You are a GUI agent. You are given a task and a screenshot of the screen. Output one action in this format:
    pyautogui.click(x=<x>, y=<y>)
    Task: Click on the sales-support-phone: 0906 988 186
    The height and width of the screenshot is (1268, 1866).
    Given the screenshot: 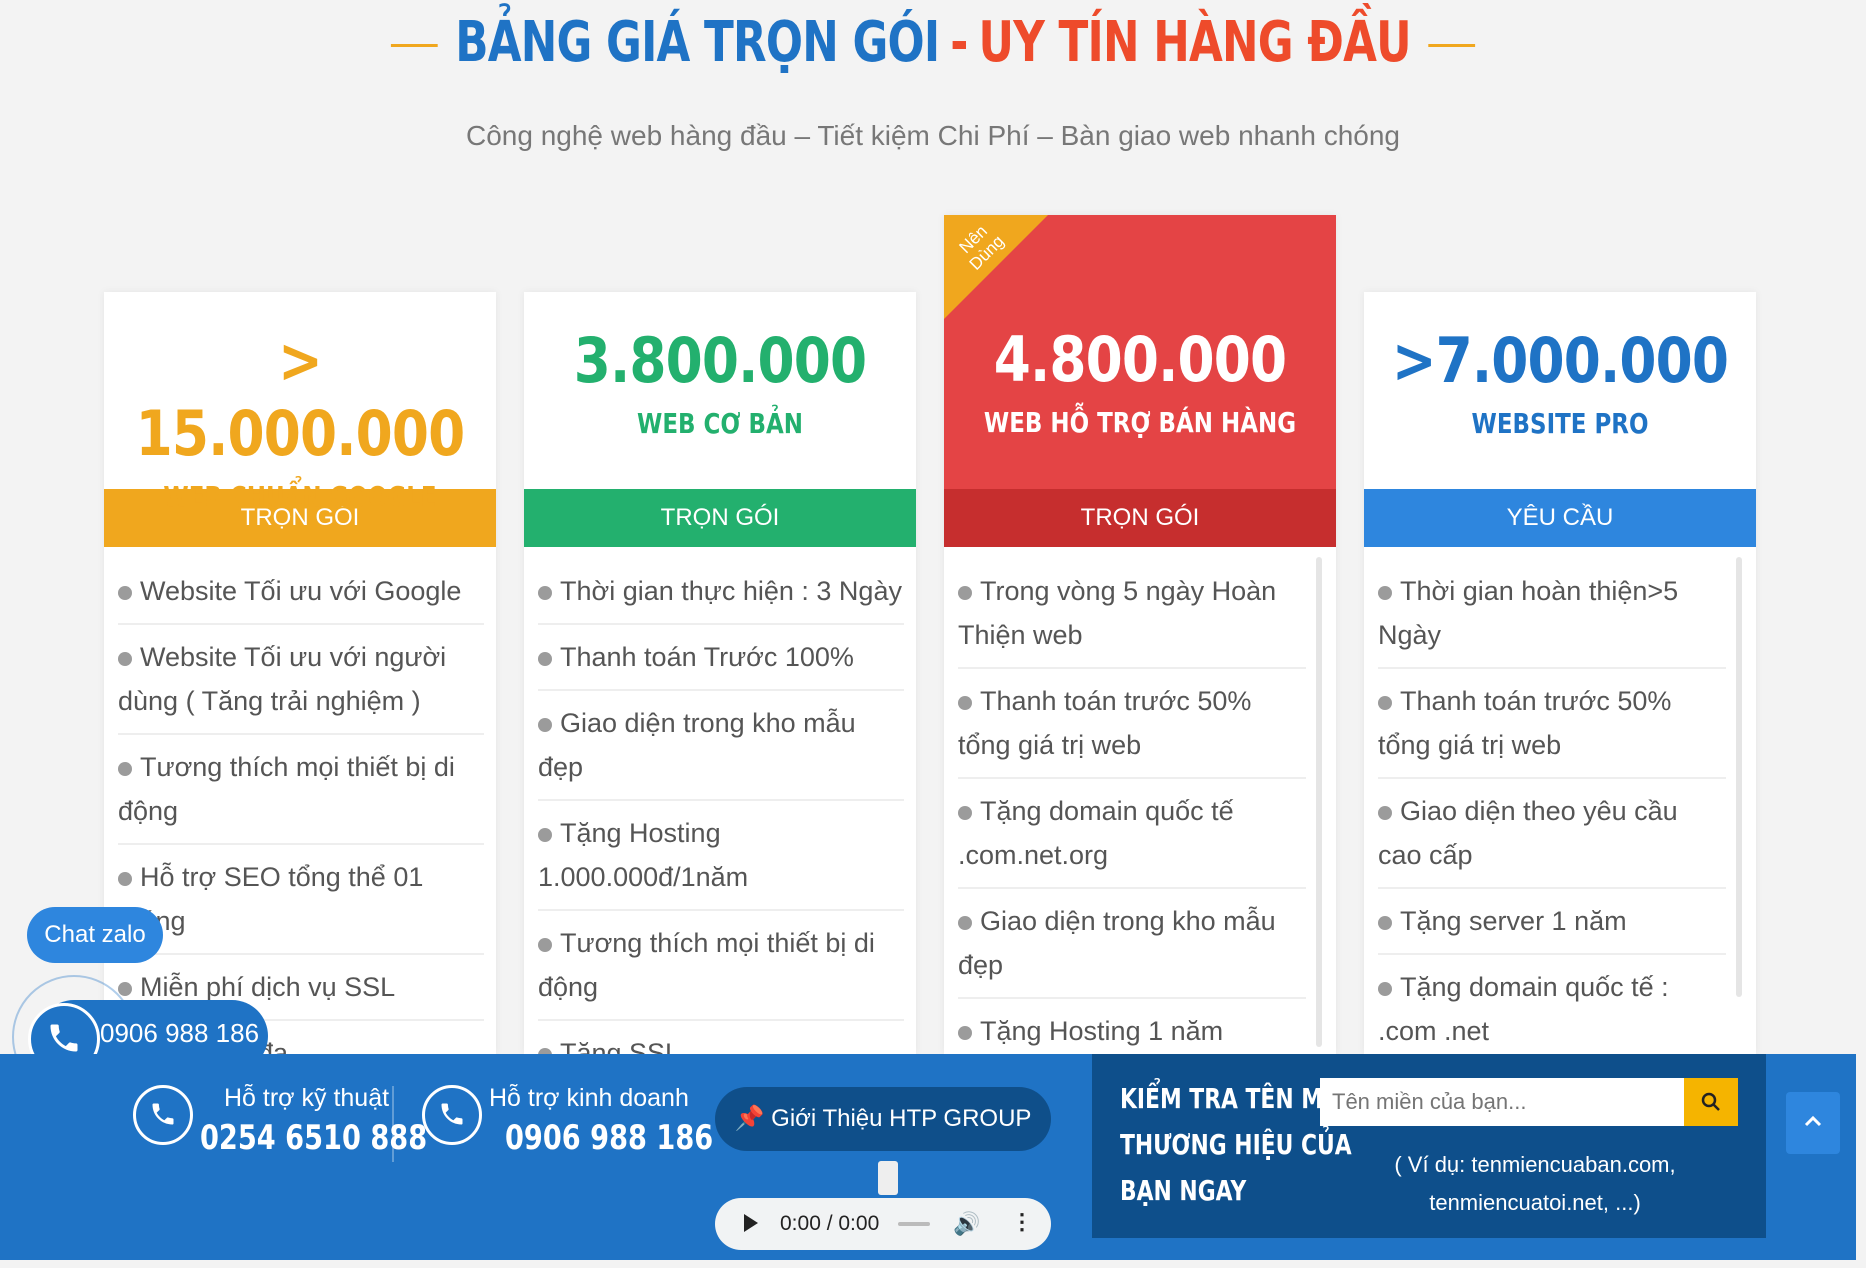 What is the action you would take?
    pyautogui.click(x=609, y=1138)
    